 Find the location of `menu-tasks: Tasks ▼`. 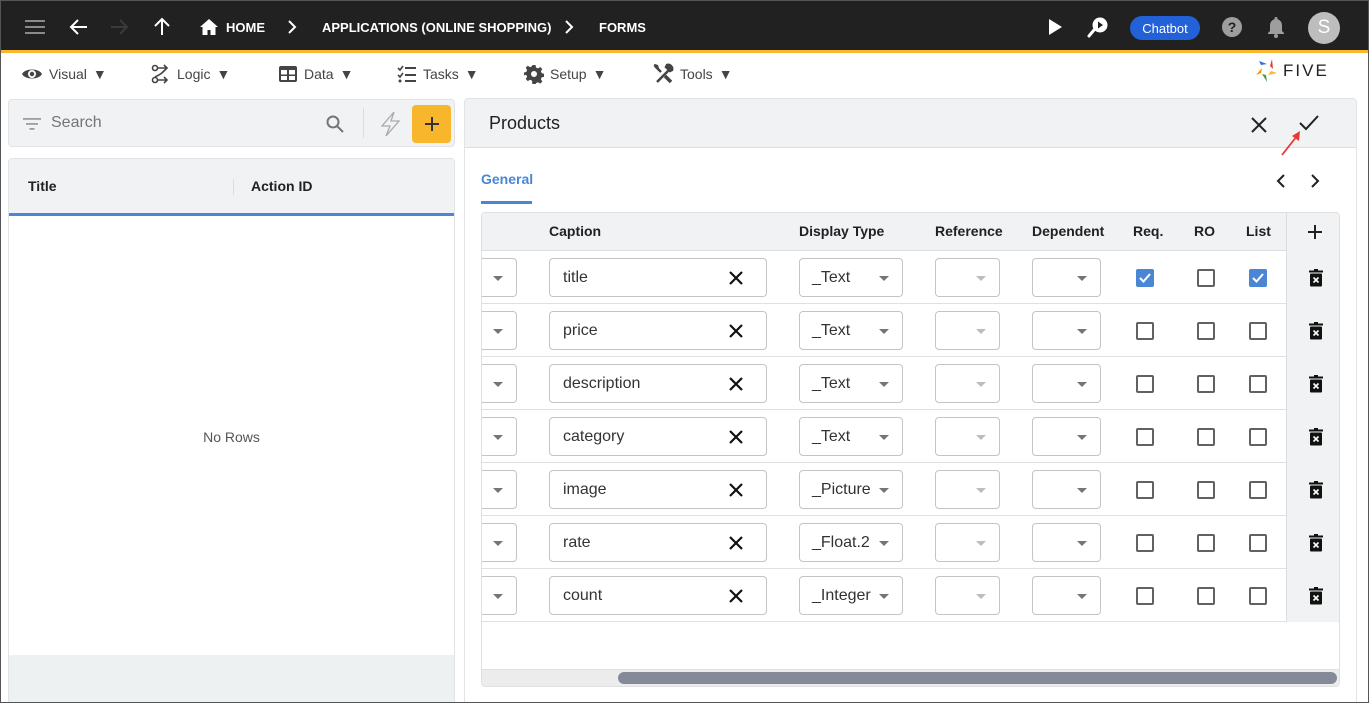

menu-tasks: Tasks ▼ is located at coordinates (438, 74).